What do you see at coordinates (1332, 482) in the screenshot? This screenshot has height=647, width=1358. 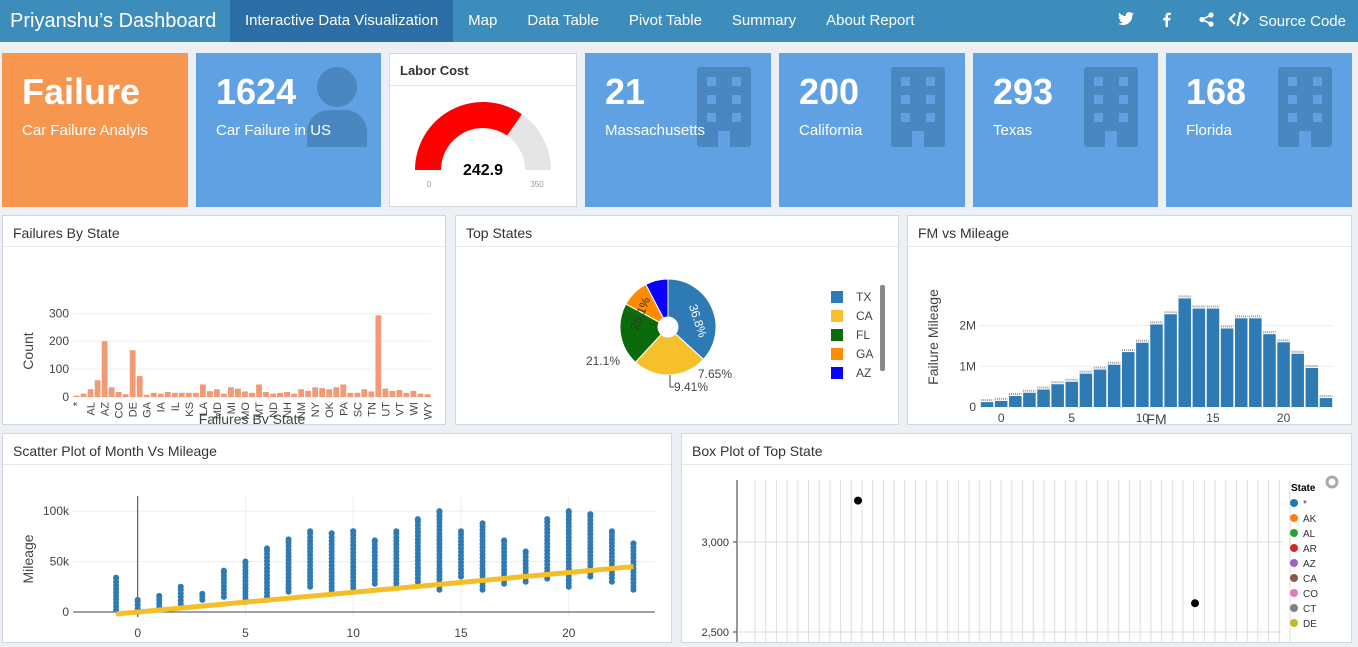 I see `gear-icon` at bounding box center [1332, 482].